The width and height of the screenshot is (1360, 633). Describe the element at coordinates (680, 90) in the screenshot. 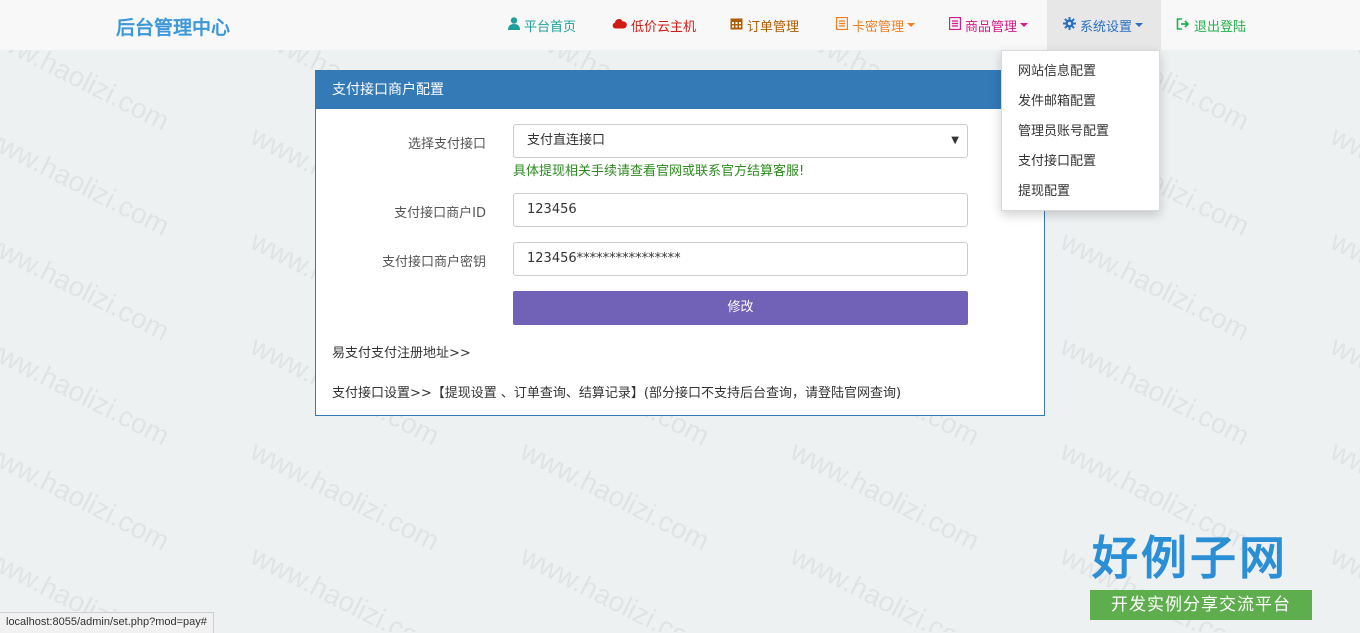

I see `panel-title: 支付接口商户配置` at that location.